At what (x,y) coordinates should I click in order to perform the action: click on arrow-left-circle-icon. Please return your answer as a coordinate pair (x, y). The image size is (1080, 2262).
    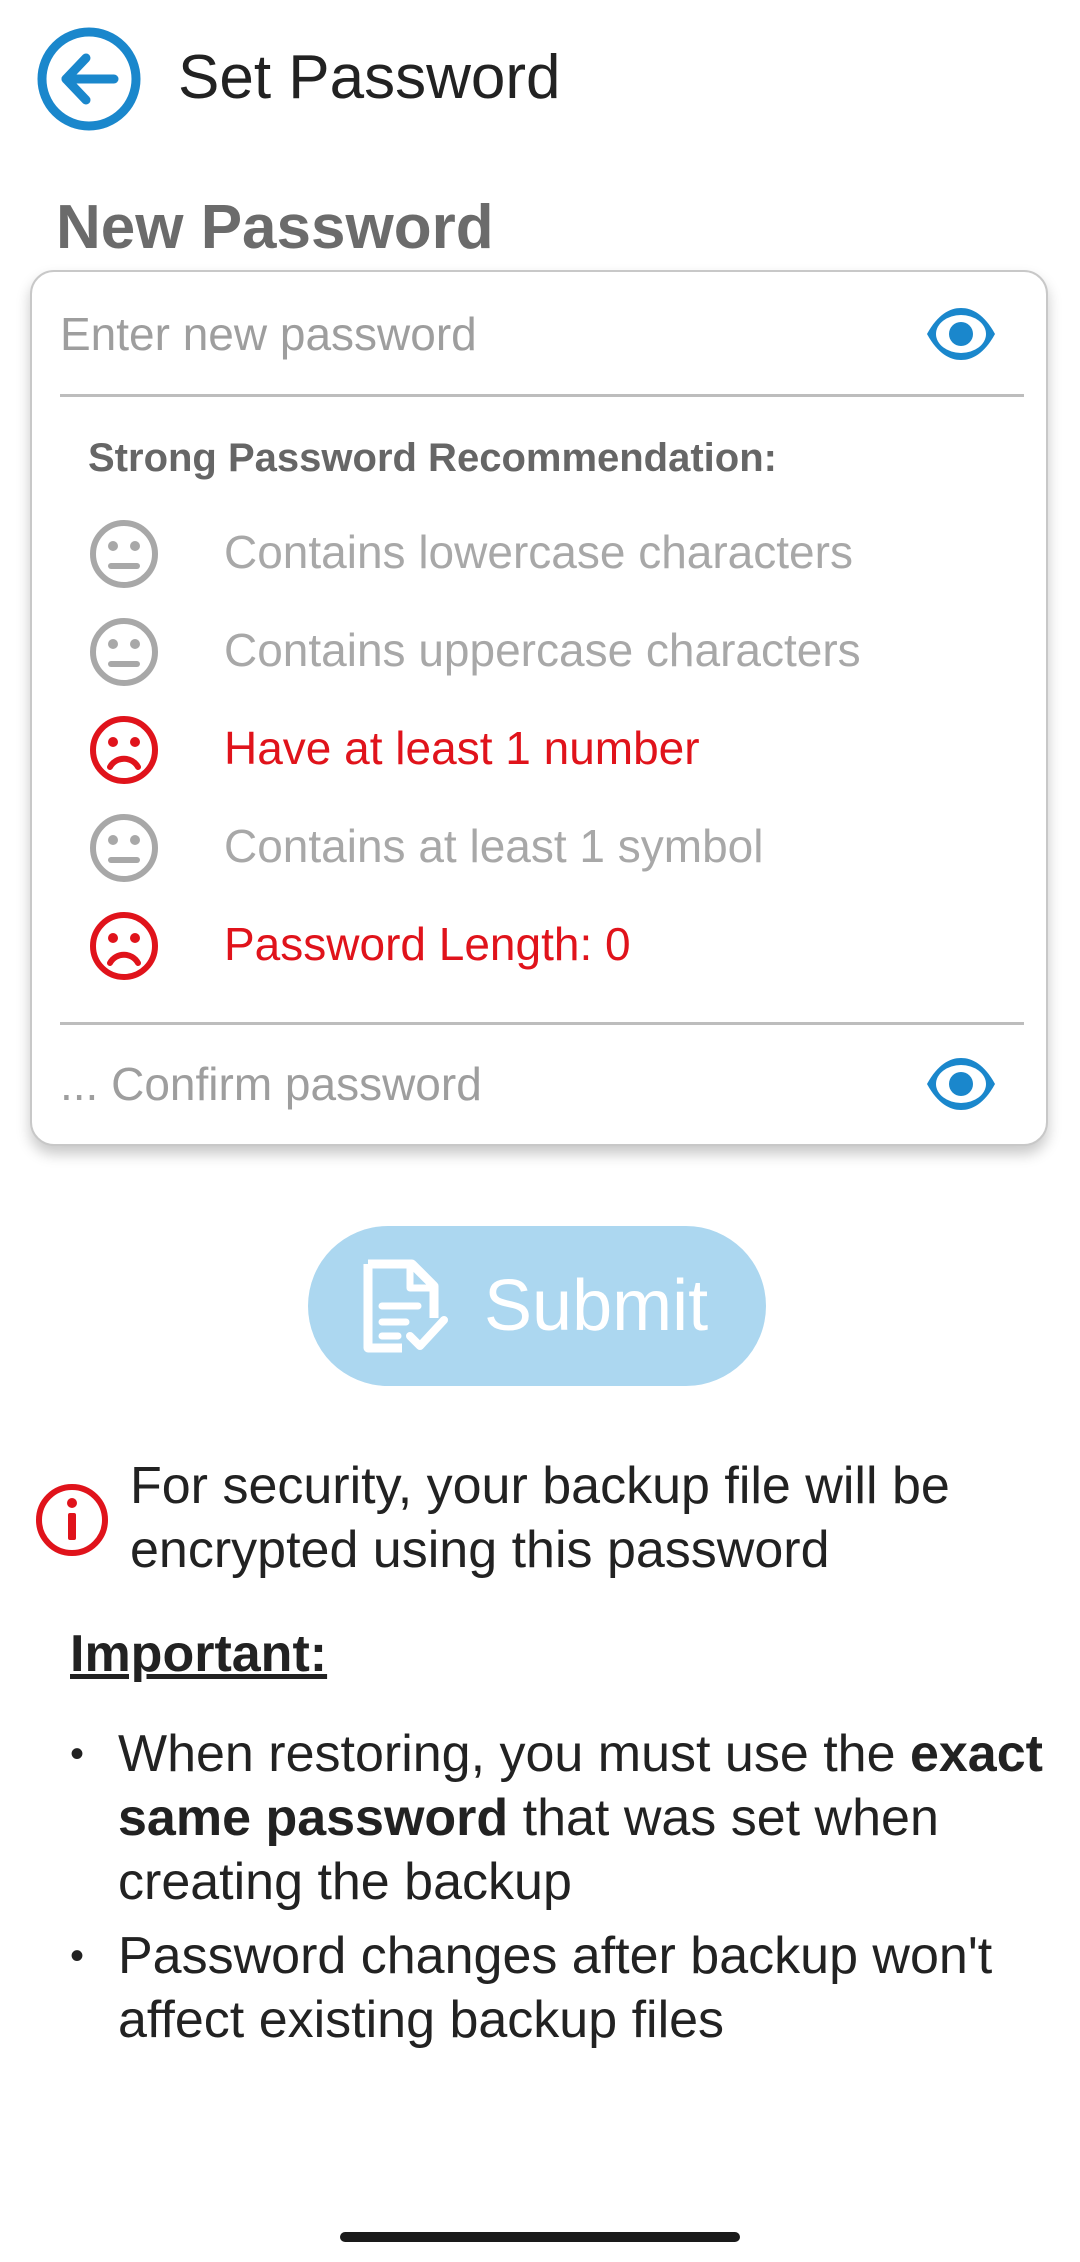
    Looking at the image, I should click on (89, 79).